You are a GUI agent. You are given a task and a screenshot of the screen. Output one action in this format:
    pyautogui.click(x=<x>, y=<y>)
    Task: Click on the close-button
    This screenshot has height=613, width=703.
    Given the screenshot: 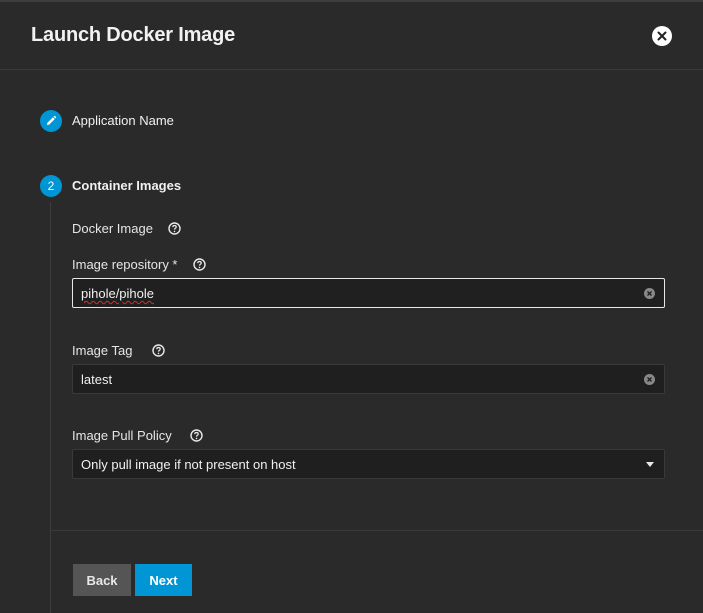 What is the action you would take?
    pyautogui.click(x=662, y=36)
    